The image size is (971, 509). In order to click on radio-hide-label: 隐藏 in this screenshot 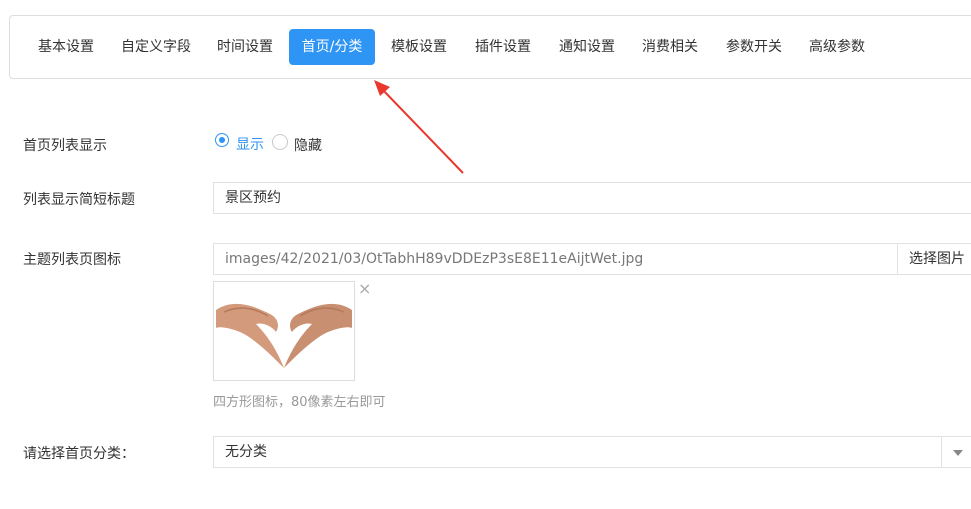, I will do `click(308, 145)`.